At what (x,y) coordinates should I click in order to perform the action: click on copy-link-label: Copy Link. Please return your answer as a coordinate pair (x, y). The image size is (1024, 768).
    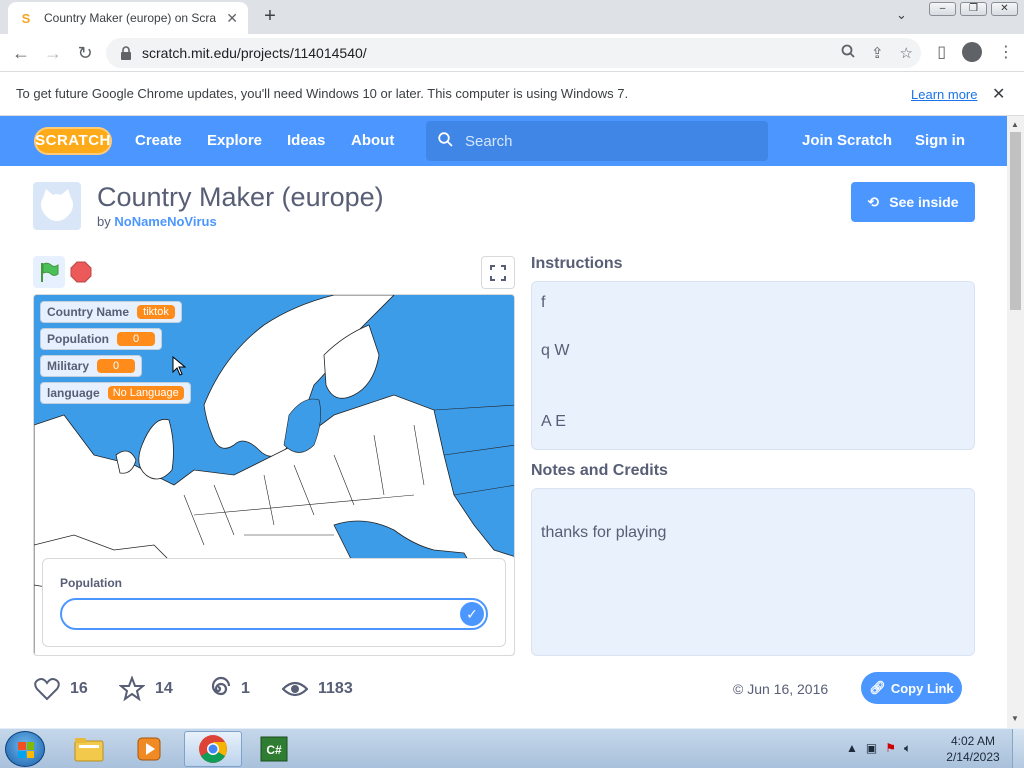
    Looking at the image, I should click on (922, 688).